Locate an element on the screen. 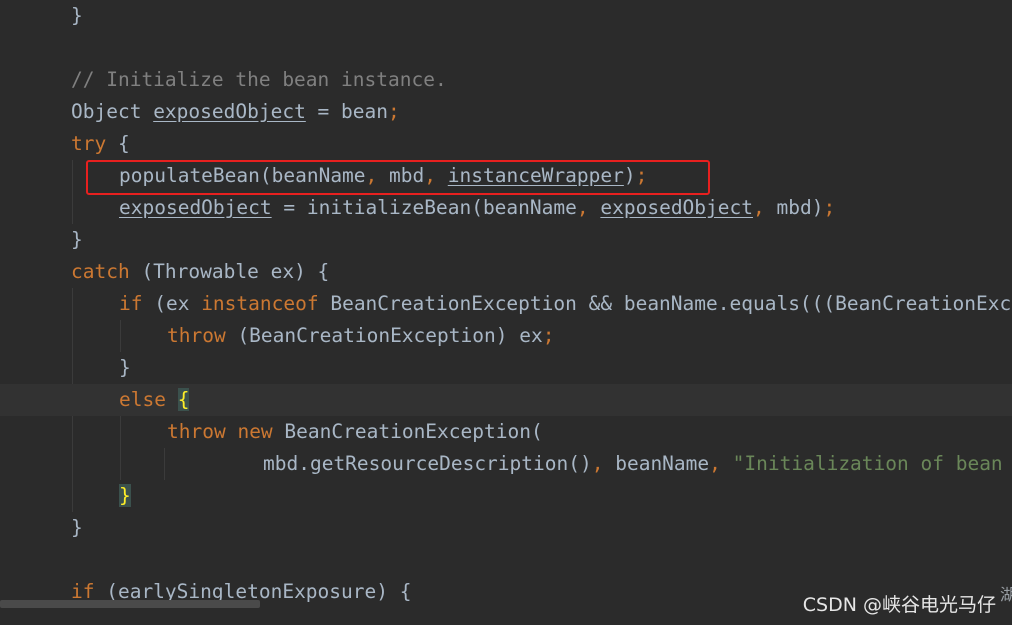 The image size is (1012, 625). code-text: catch (Throwable ex) { is located at coordinates (200, 272).